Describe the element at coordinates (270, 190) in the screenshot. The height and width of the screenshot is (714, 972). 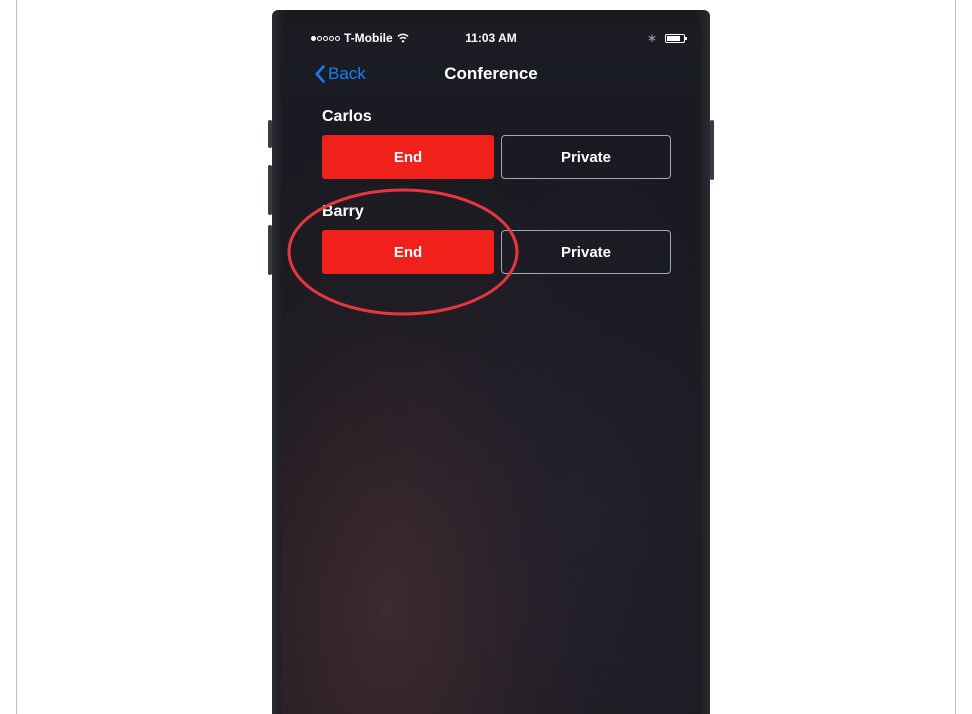
I see `phone-volume-up-button` at that location.